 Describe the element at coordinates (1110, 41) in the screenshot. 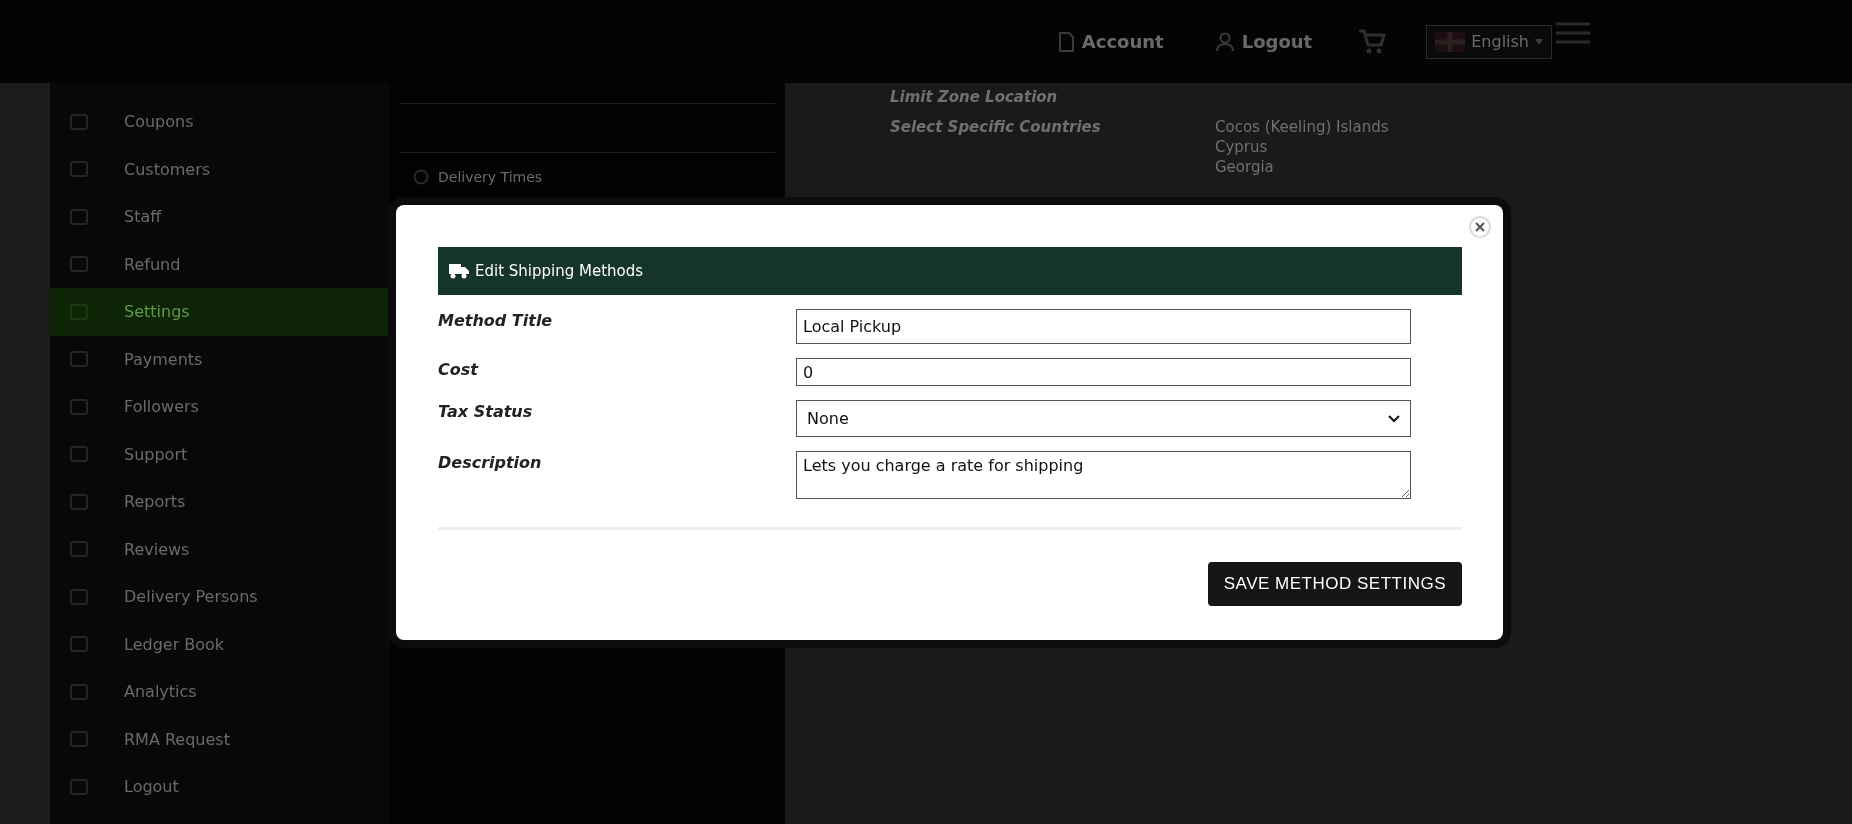

I see `nav-link: Account` at that location.